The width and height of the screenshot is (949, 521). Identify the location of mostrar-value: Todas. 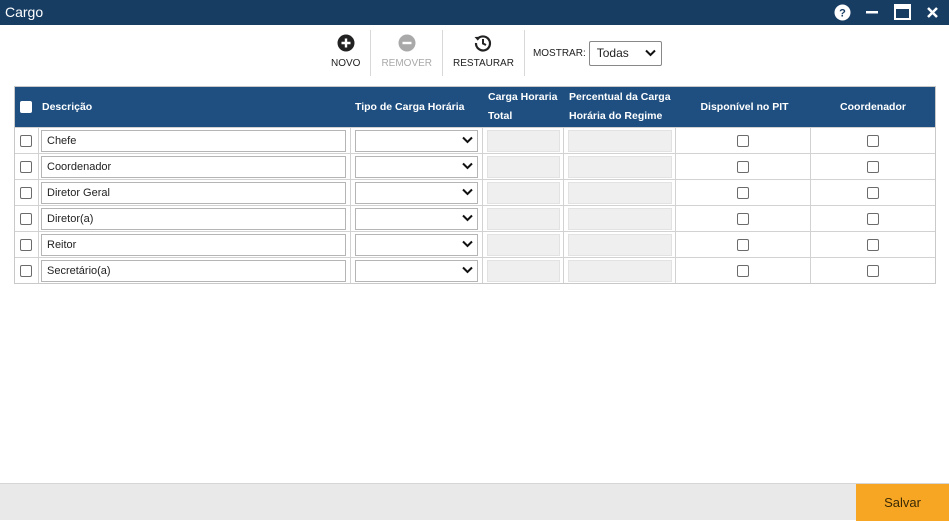
(612, 53).